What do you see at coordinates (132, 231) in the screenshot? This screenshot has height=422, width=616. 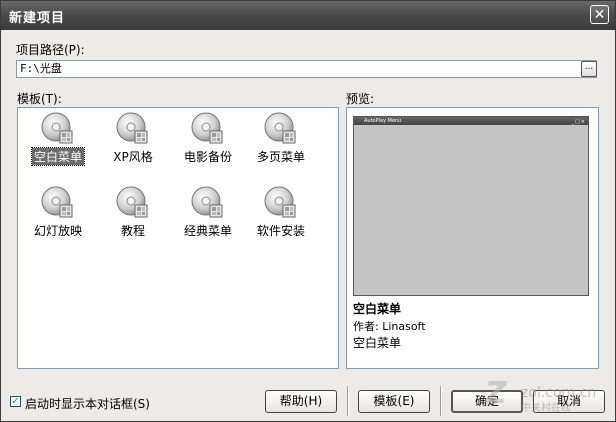 I see `template-item-label: 教程` at bounding box center [132, 231].